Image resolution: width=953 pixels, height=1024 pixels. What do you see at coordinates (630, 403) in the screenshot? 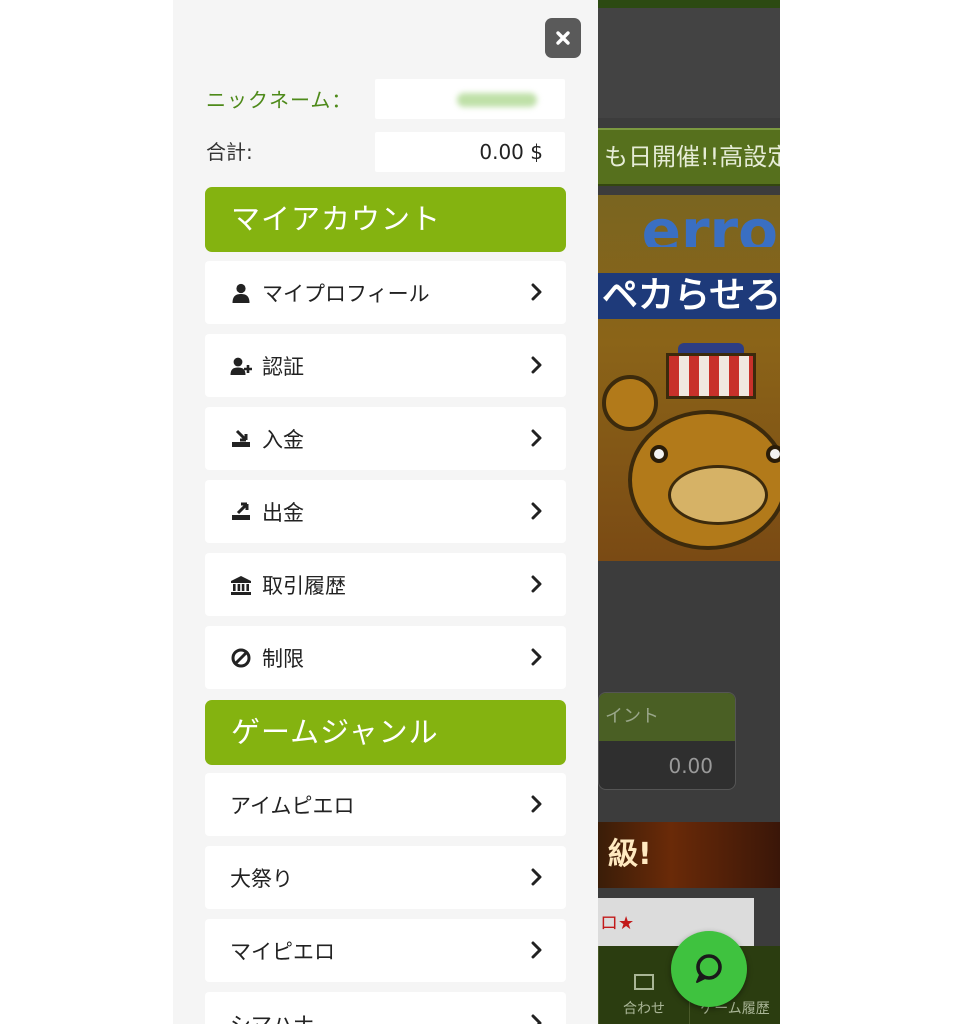
I see `bear-ear` at bounding box center [630, 403].